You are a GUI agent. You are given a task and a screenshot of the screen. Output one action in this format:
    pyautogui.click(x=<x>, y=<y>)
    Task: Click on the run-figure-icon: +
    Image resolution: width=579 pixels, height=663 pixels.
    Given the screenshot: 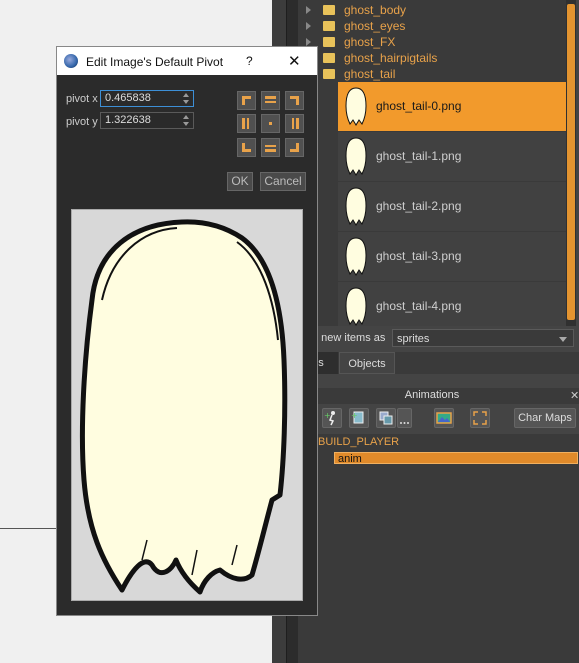 What is the action you would take?
    pyautogui.click(x=329, y=418)
    